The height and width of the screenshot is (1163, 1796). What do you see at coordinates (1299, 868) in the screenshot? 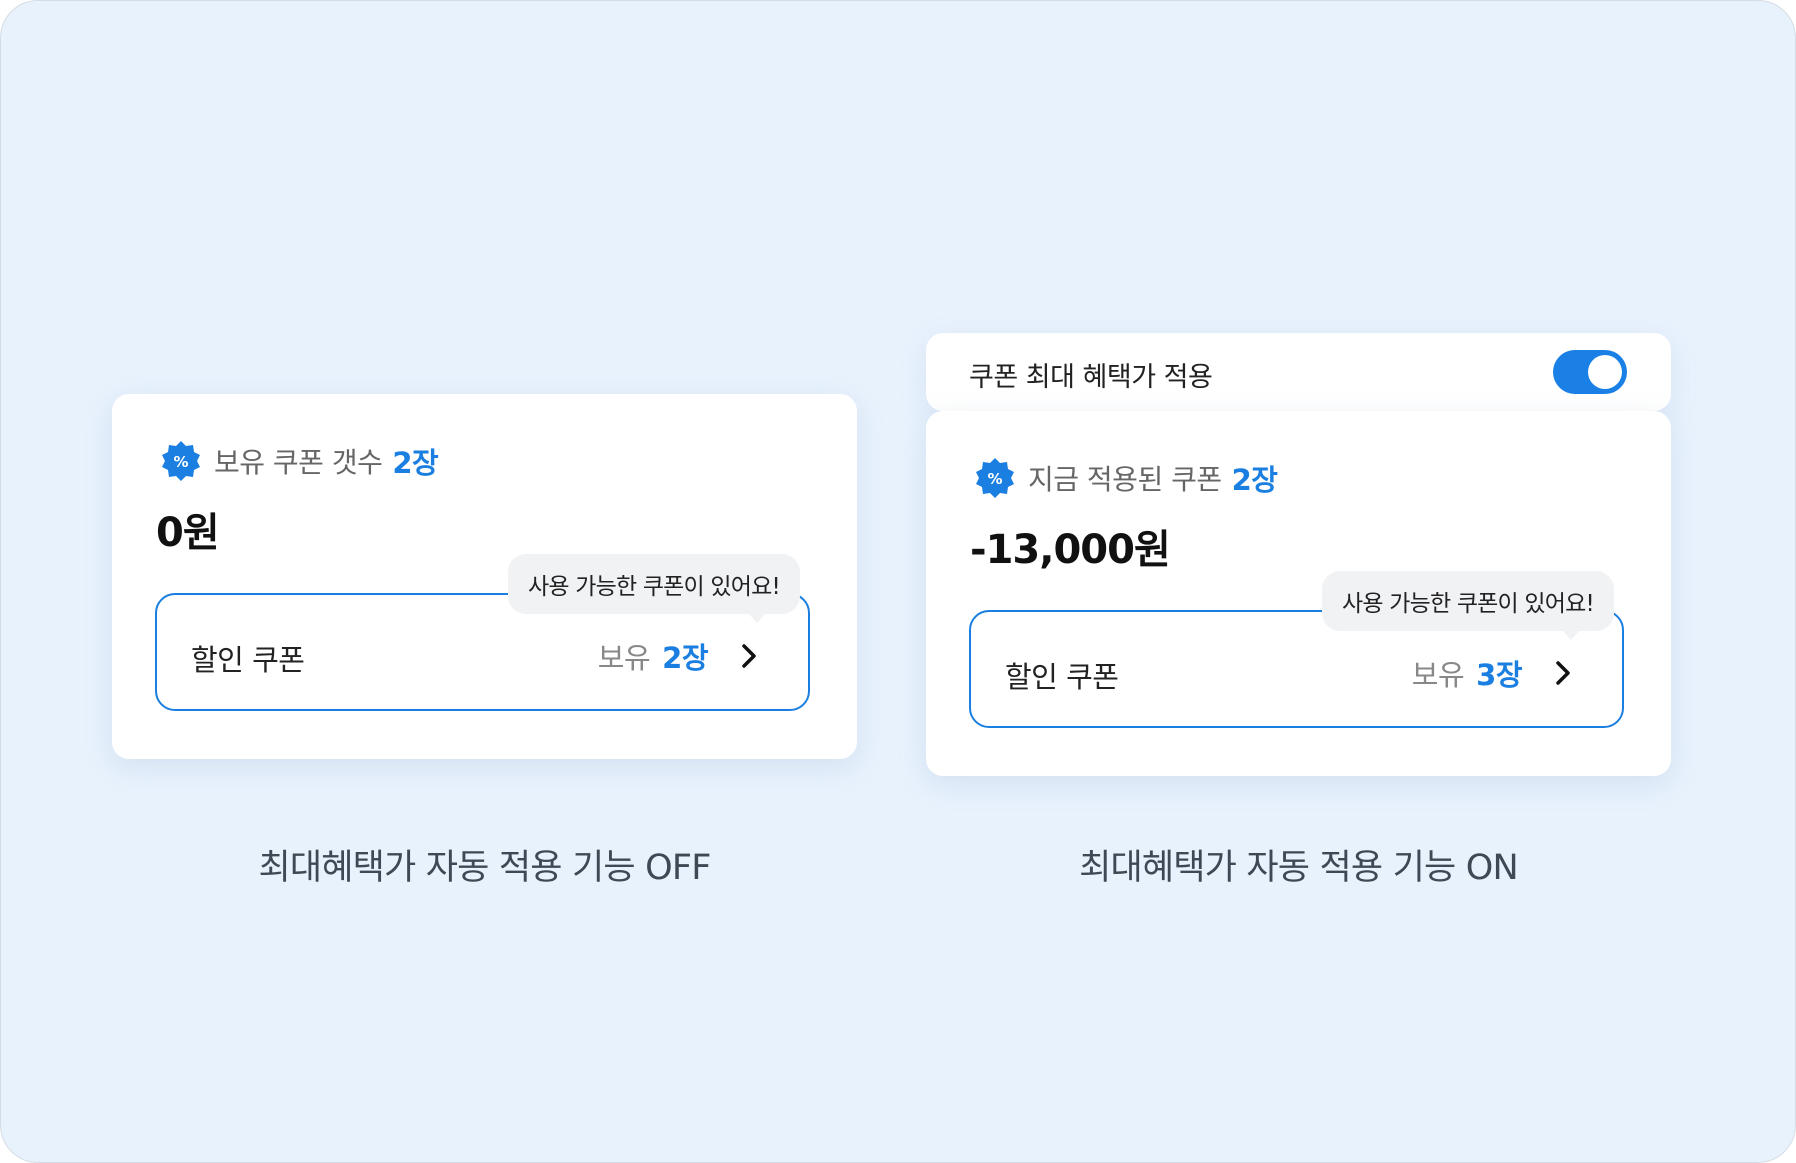
I see `caption-on: 최대혜택가 자동 적용 기능 ON` at bounding box center [1299, 868].